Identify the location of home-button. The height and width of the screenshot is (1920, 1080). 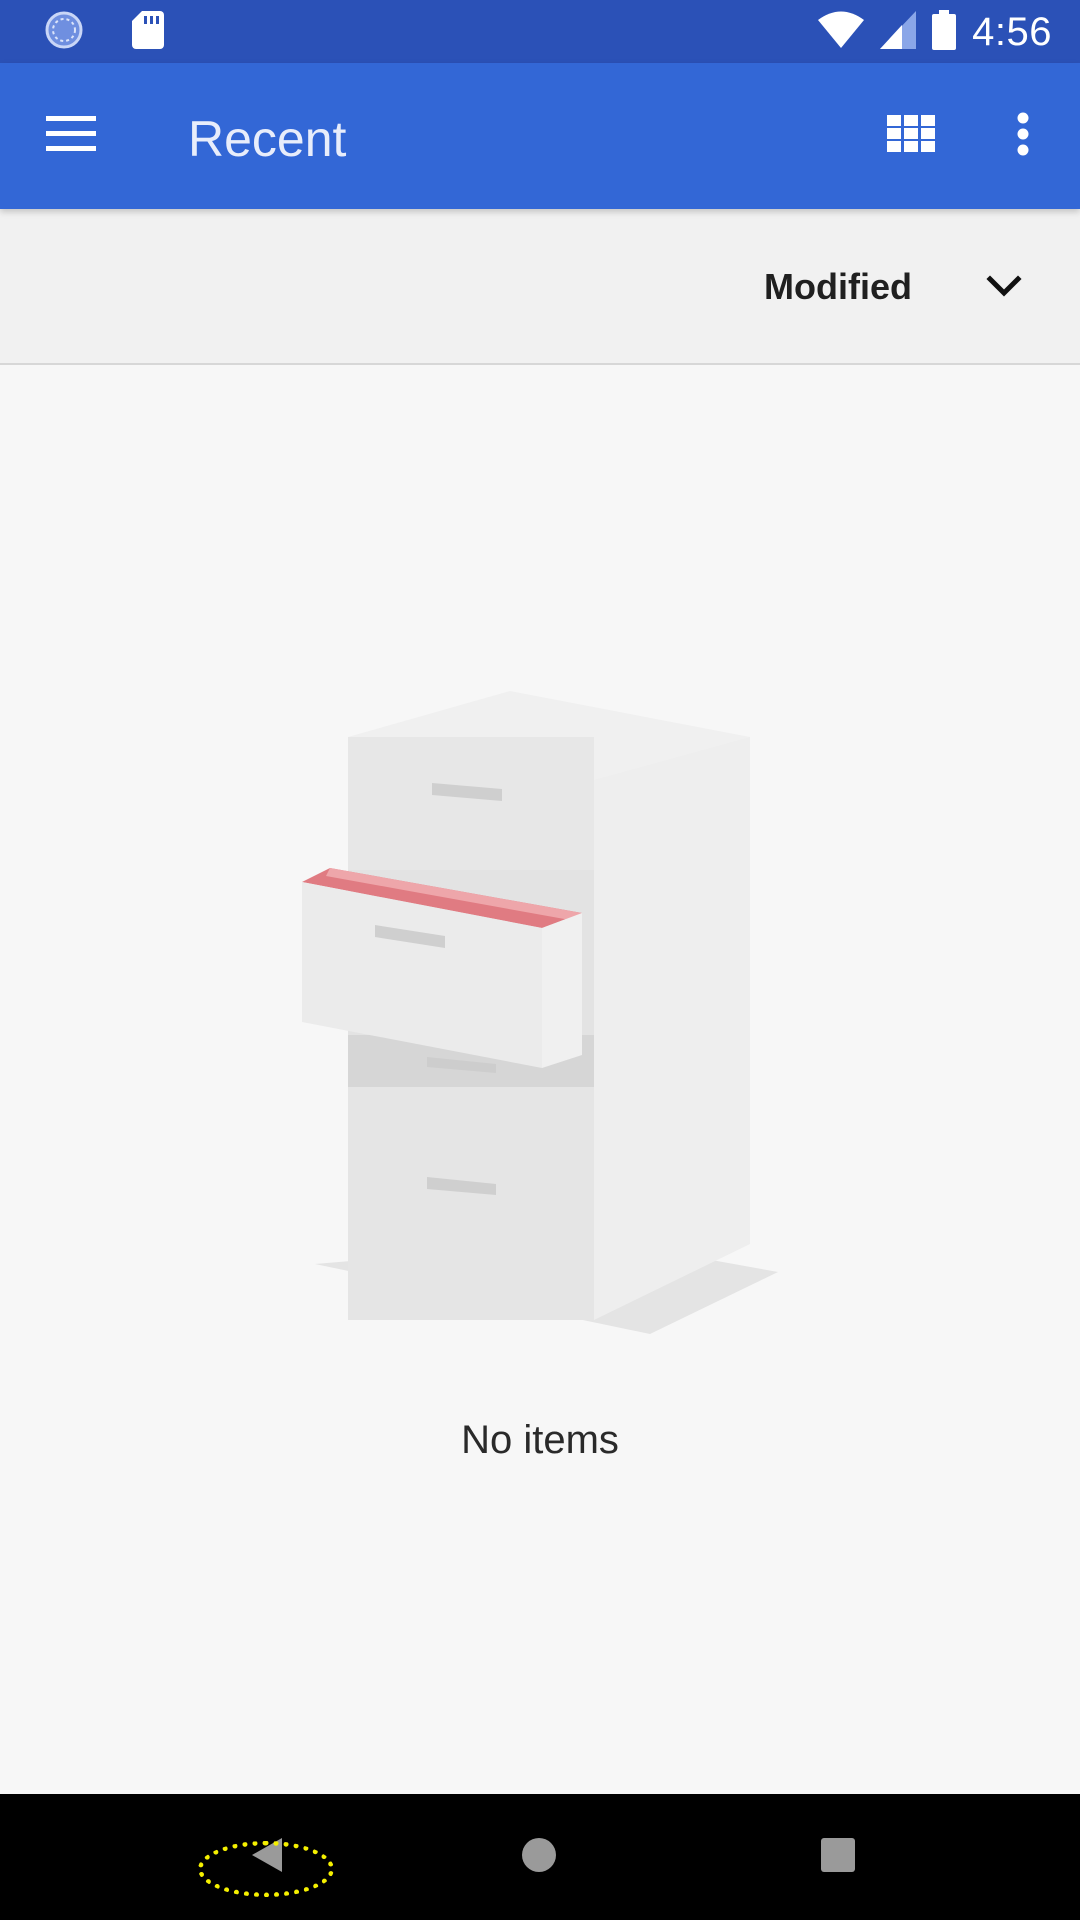
(539, 1857).